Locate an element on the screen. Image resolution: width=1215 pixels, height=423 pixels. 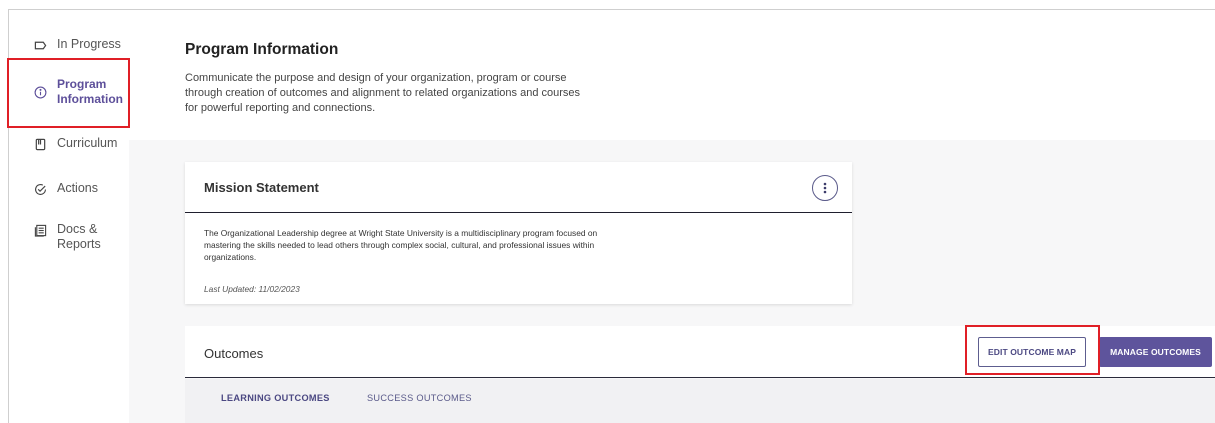
check-circle-icon is located at coordinates (40, 189).